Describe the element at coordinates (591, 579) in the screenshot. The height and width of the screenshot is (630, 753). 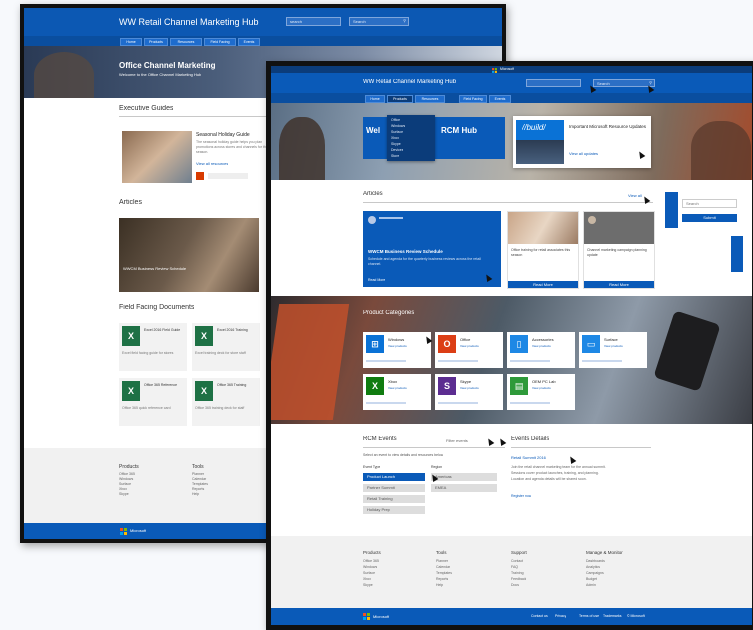
I see `front-footer-link: Budget` at that location.